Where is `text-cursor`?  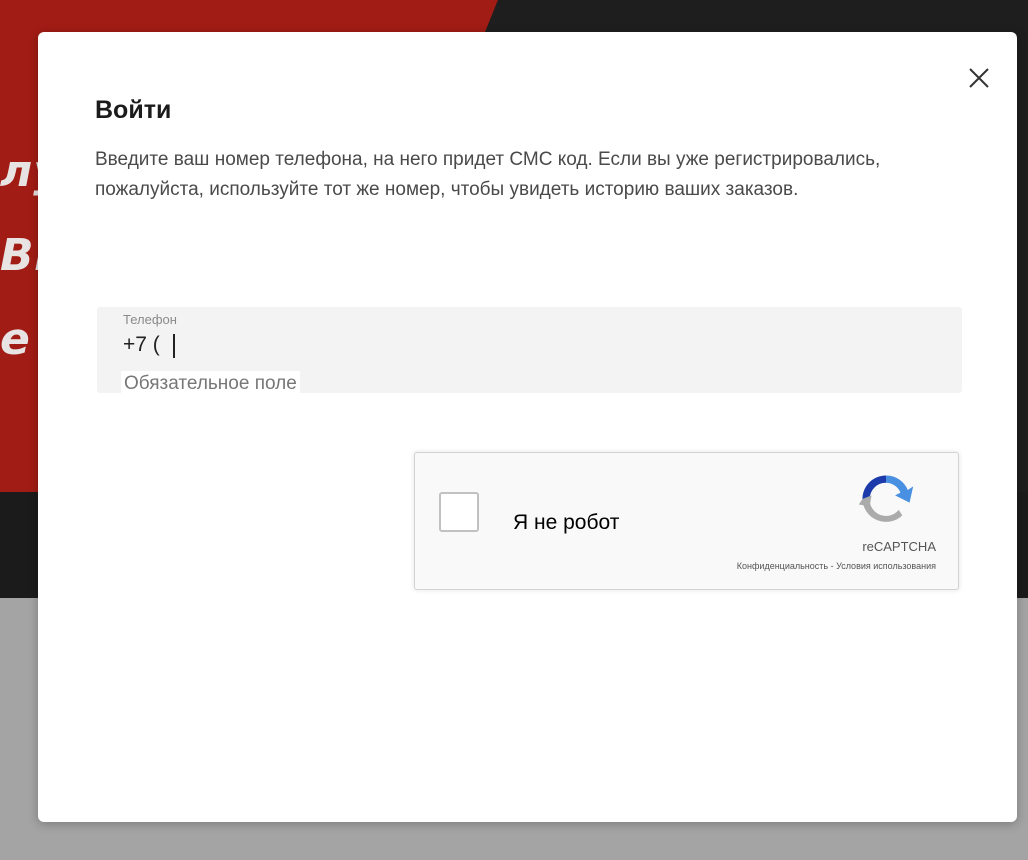
text-cursor is located at coordinates (174, 346).